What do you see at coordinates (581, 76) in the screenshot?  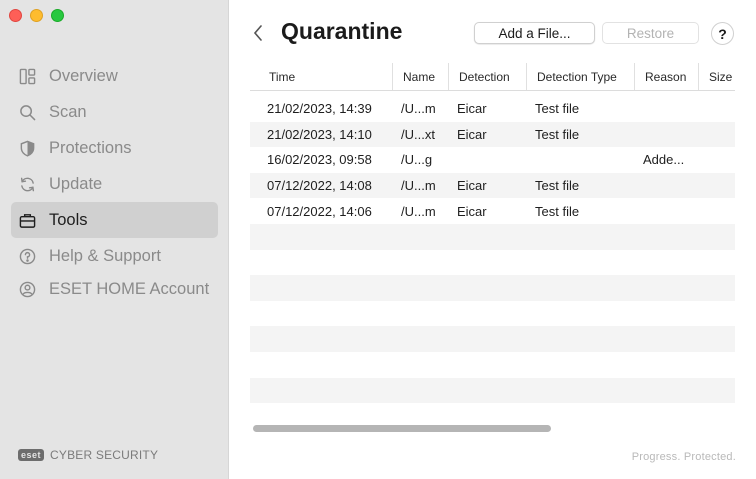 I see `column-header-detection-type: Detection Type` at bounding box center [581, 76].